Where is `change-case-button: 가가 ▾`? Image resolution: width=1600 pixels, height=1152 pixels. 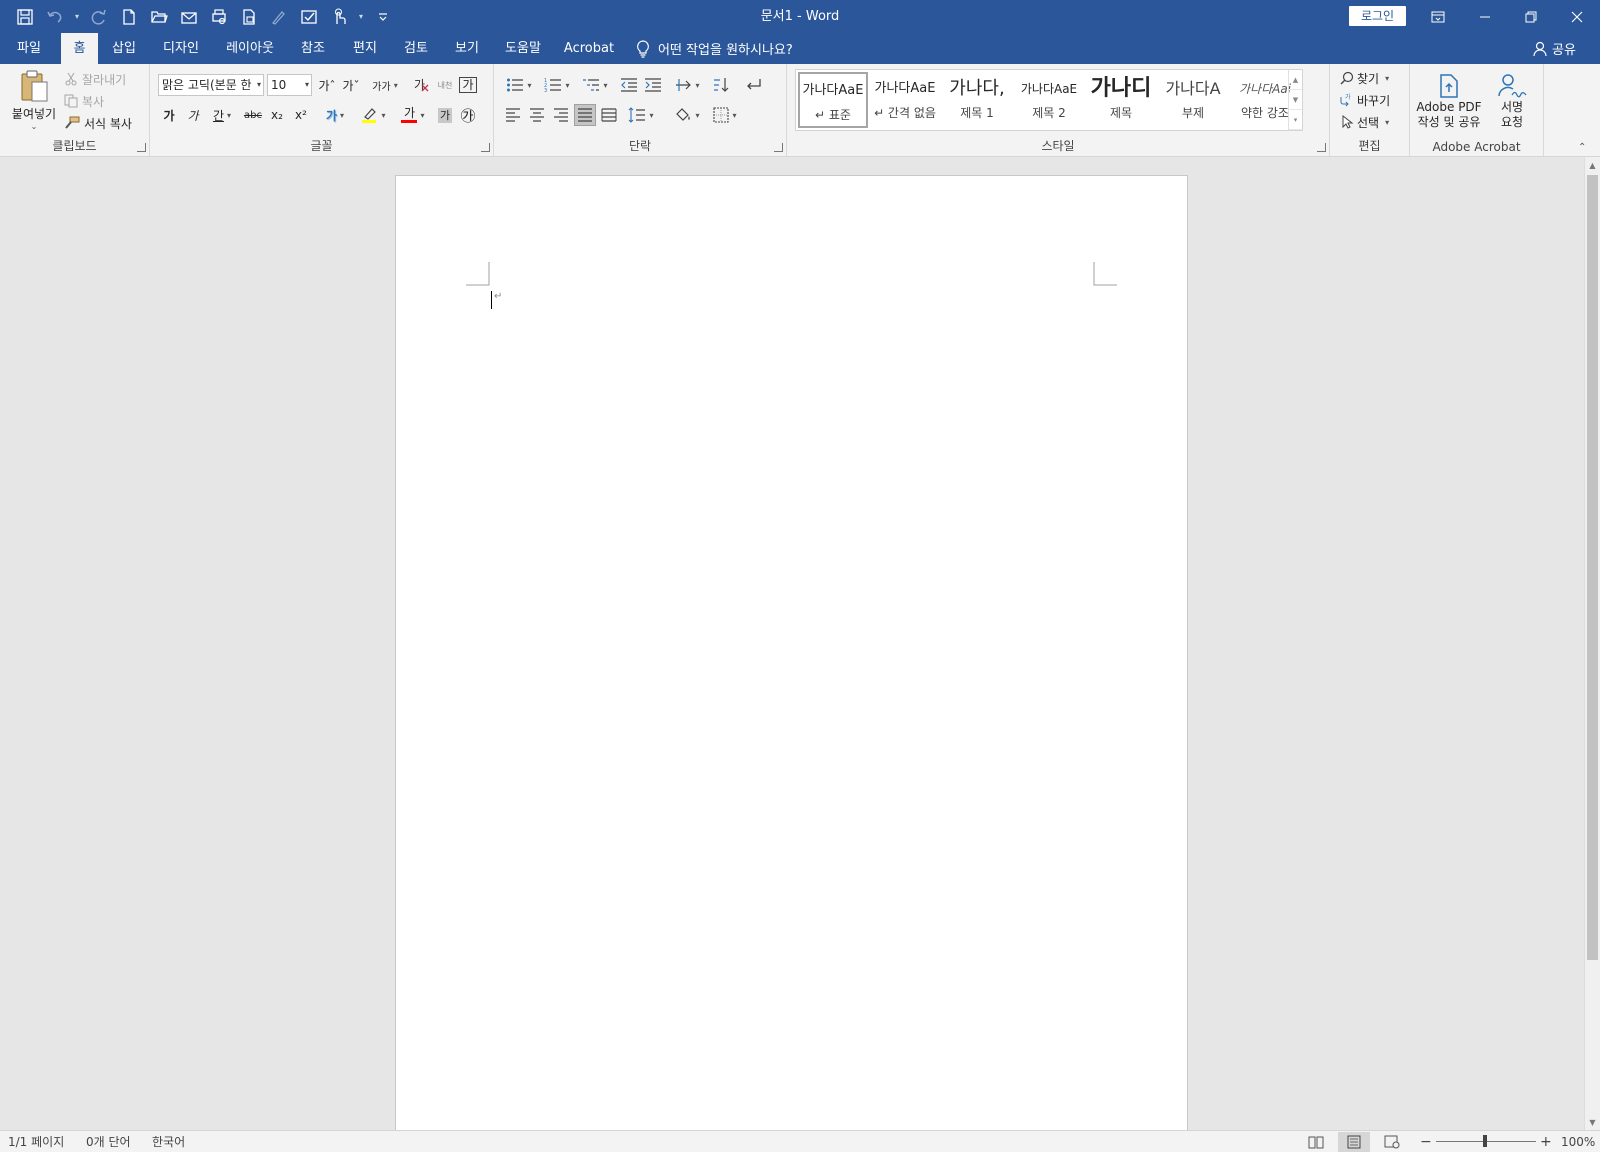 change-case-button: 가가 ▾ is located at coordinates (385, 85).